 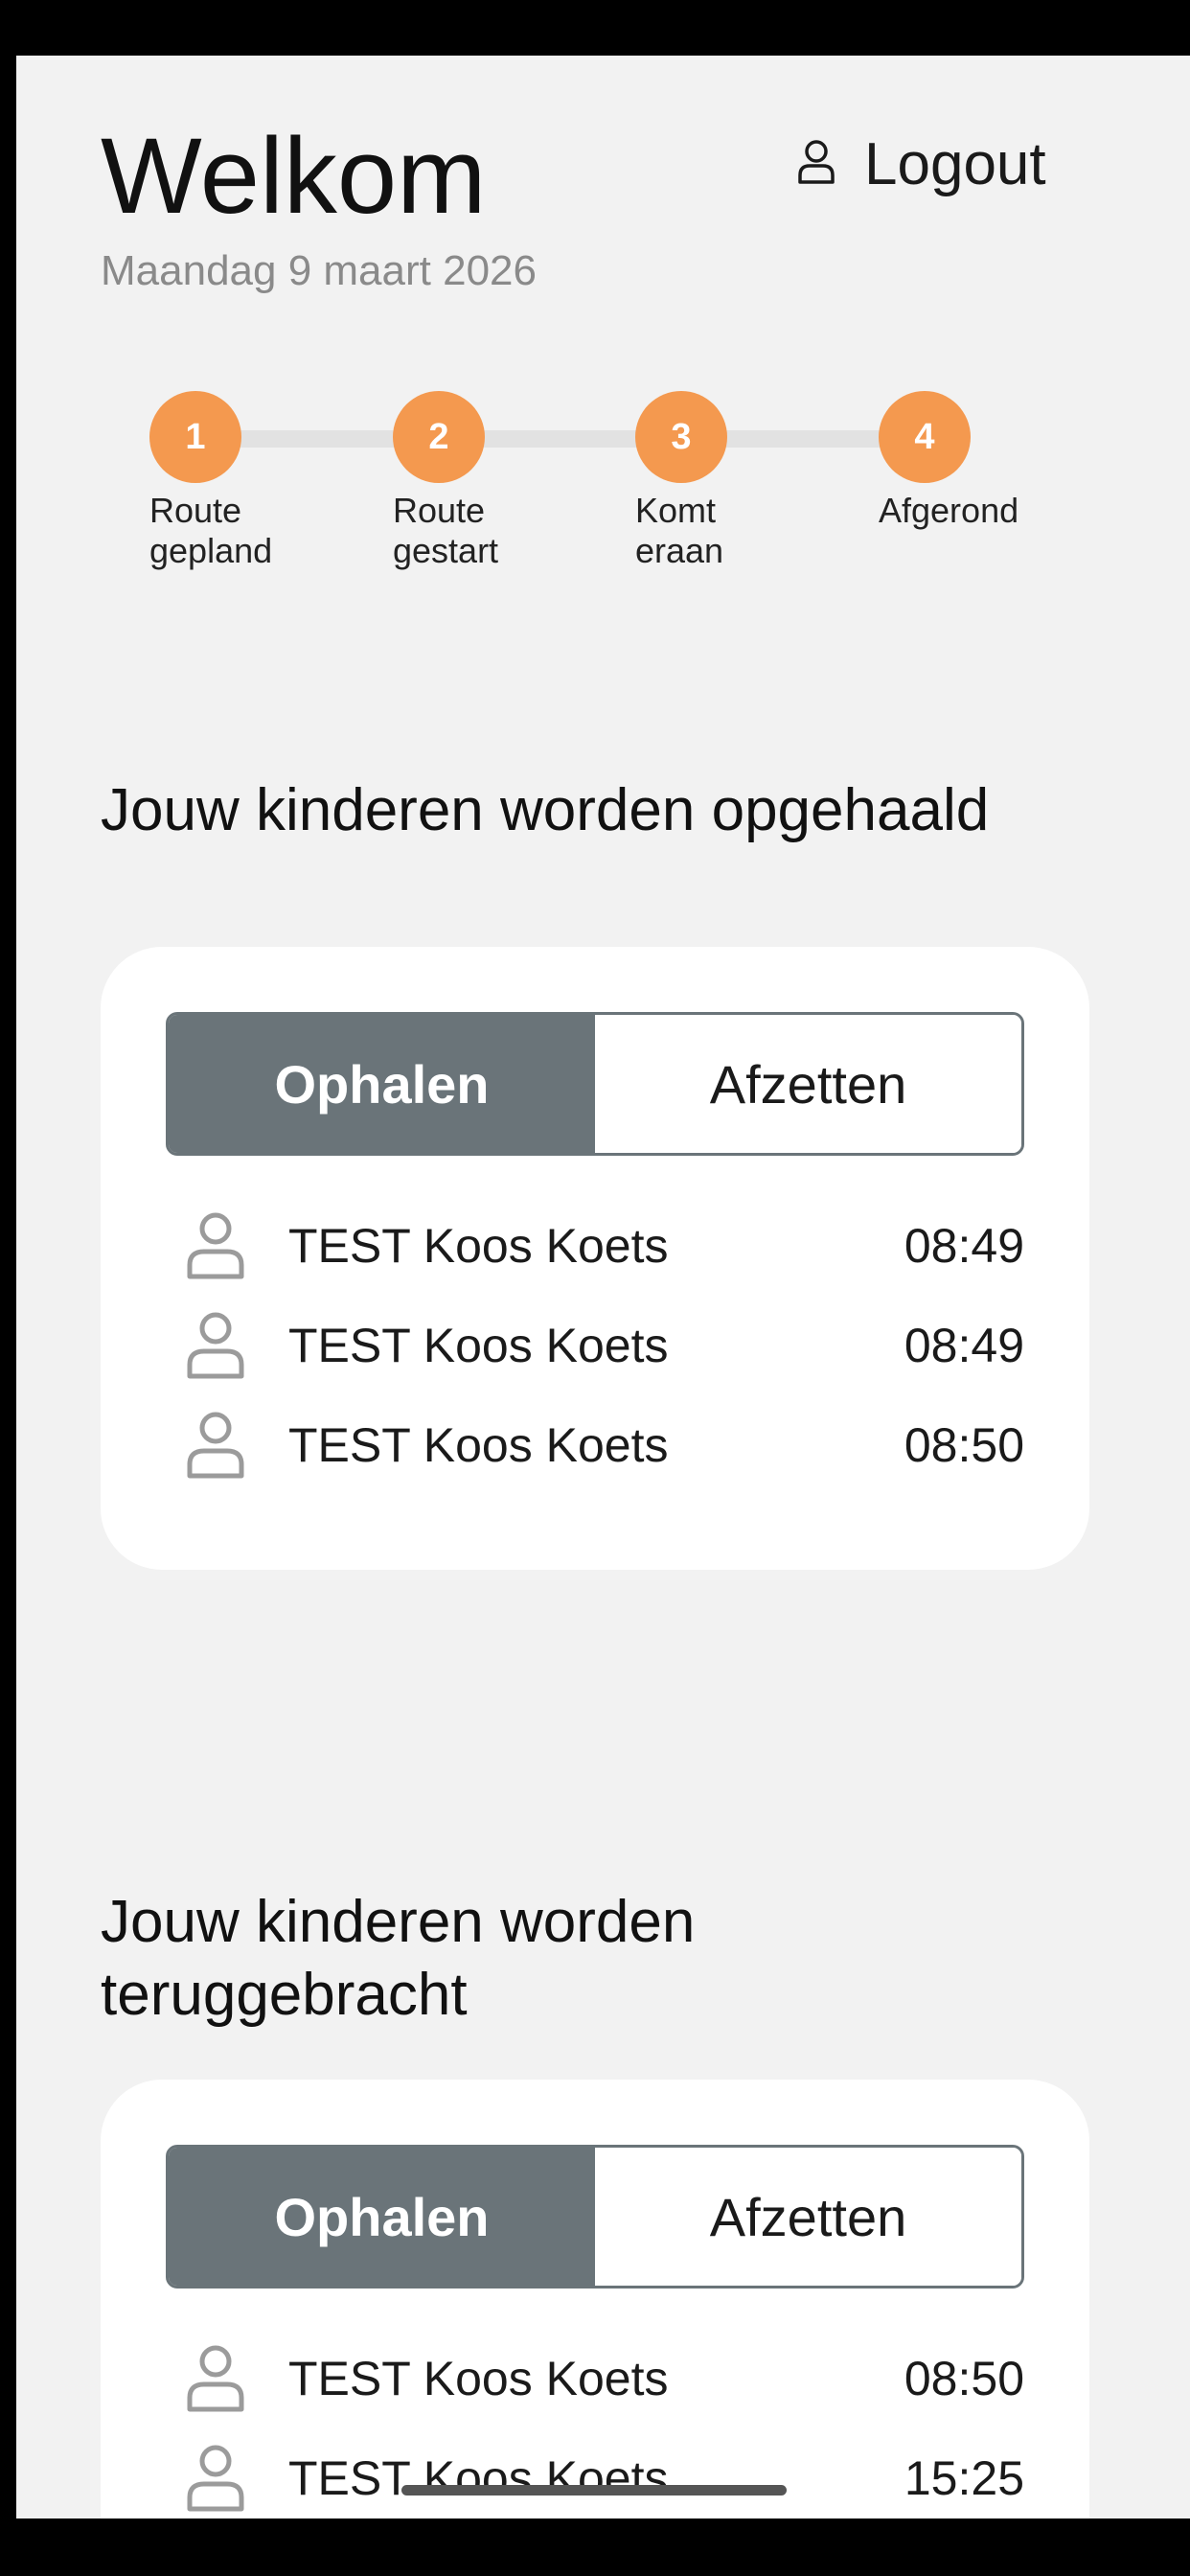 I want to click on step-number-badge: 1, so click(x=195, y=437).